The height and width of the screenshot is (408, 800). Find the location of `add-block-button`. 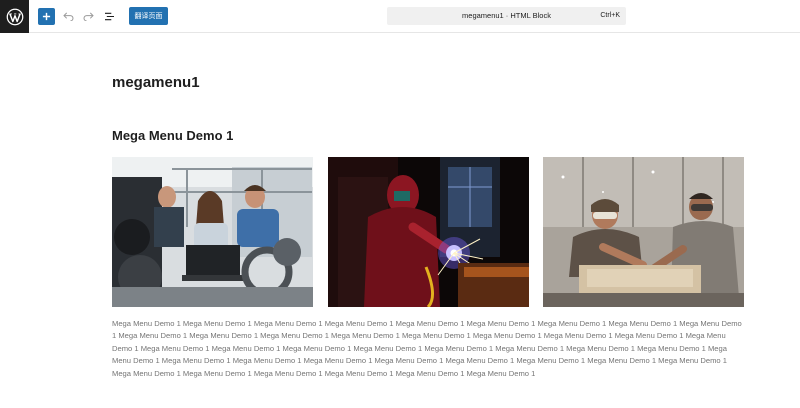

add-block-button is located at coordinates (46, 16).